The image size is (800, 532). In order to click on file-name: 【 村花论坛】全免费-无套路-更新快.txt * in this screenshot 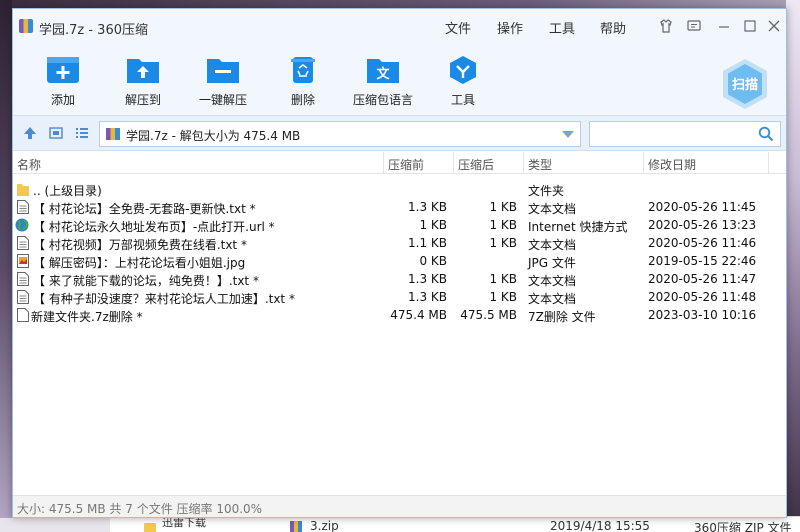, I will do `click(144, 209)`.